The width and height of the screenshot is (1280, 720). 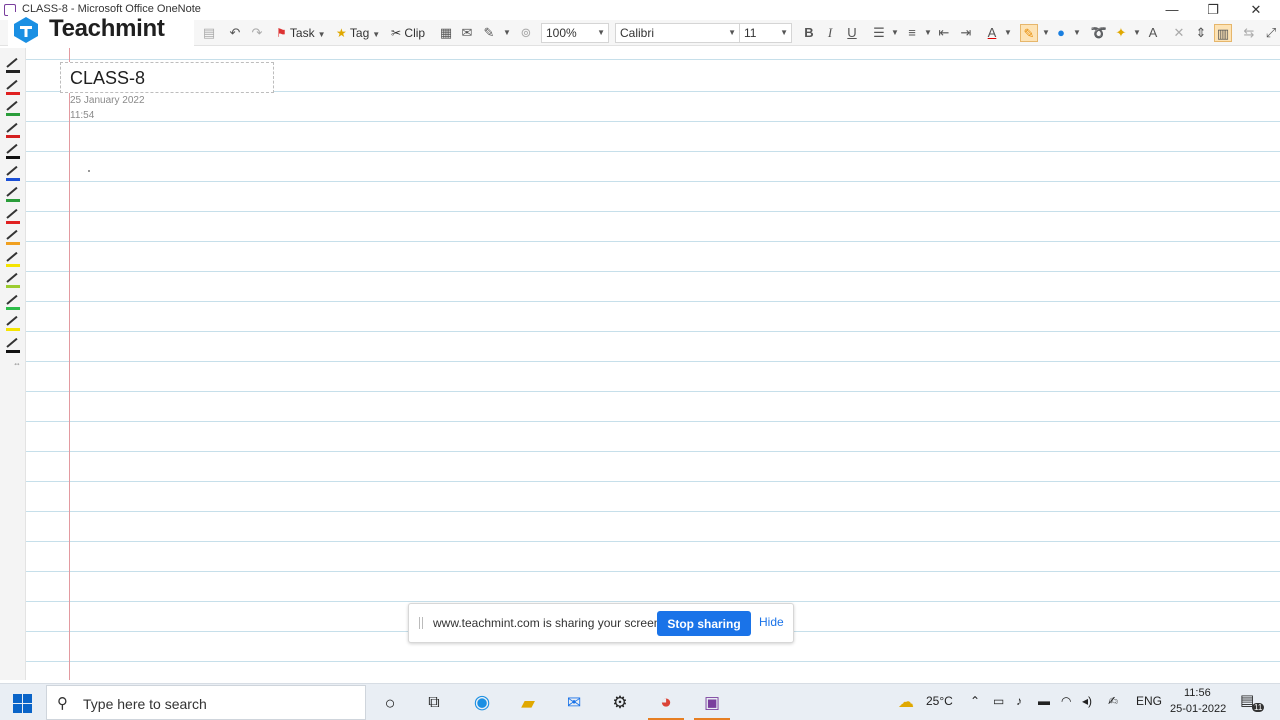 What do you see at coordinates (1249, 33) in the screenshot?
I see `dock-icon: ⇆` at bounding box center [1249, 33].